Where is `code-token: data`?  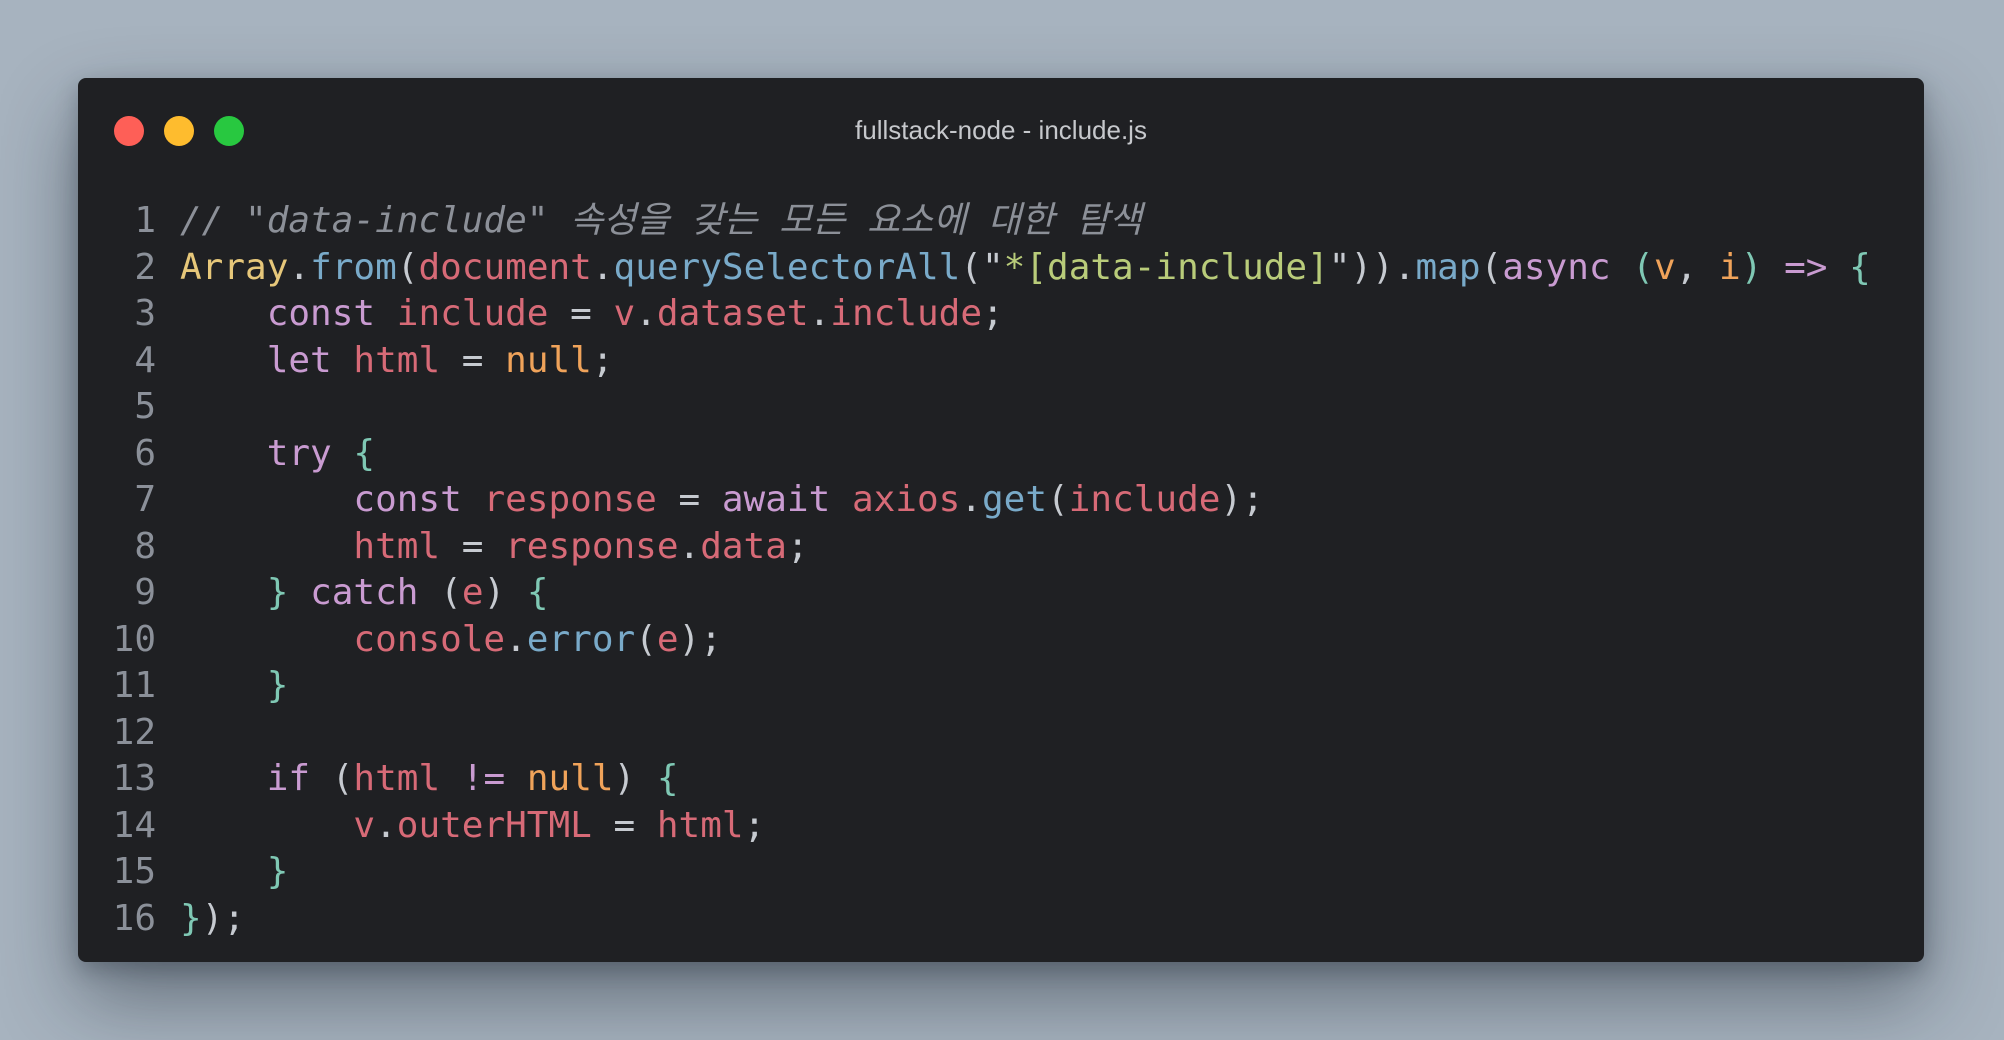 code-token: data is located at coordinates (743, 546).